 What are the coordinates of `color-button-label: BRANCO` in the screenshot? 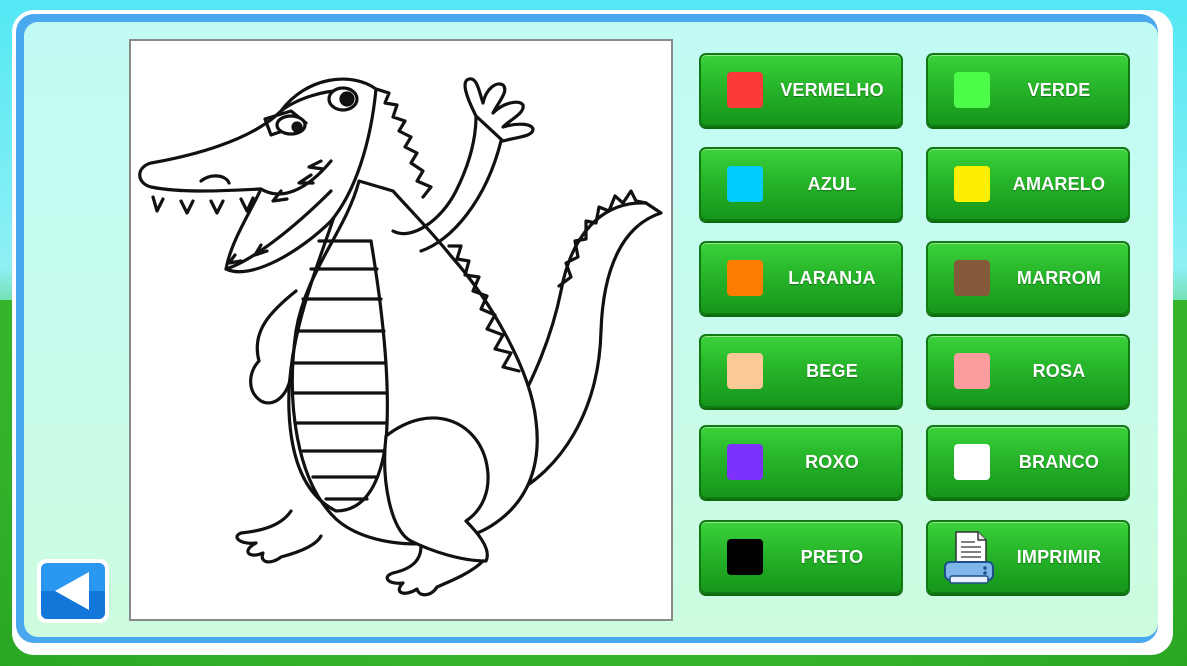 It's located at (1059, 461).